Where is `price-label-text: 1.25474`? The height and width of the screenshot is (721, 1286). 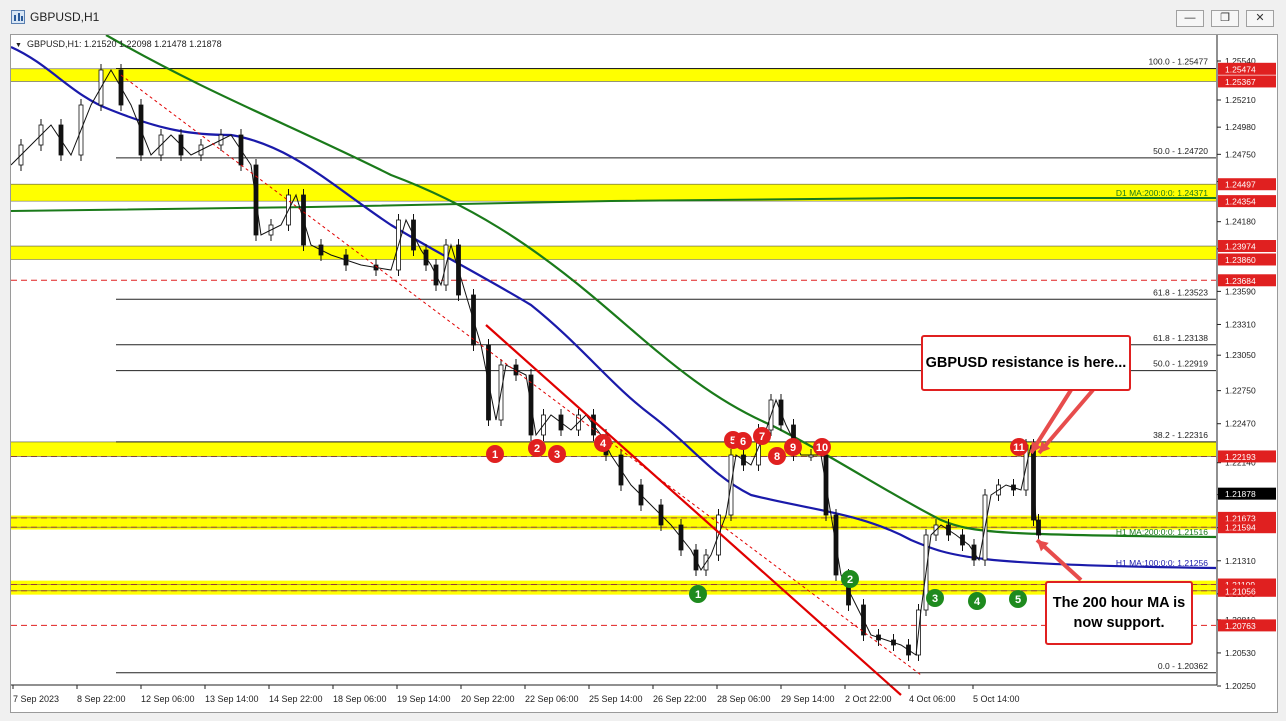 price-label-text: 1.25474 is located at coordinates (1240, 69).